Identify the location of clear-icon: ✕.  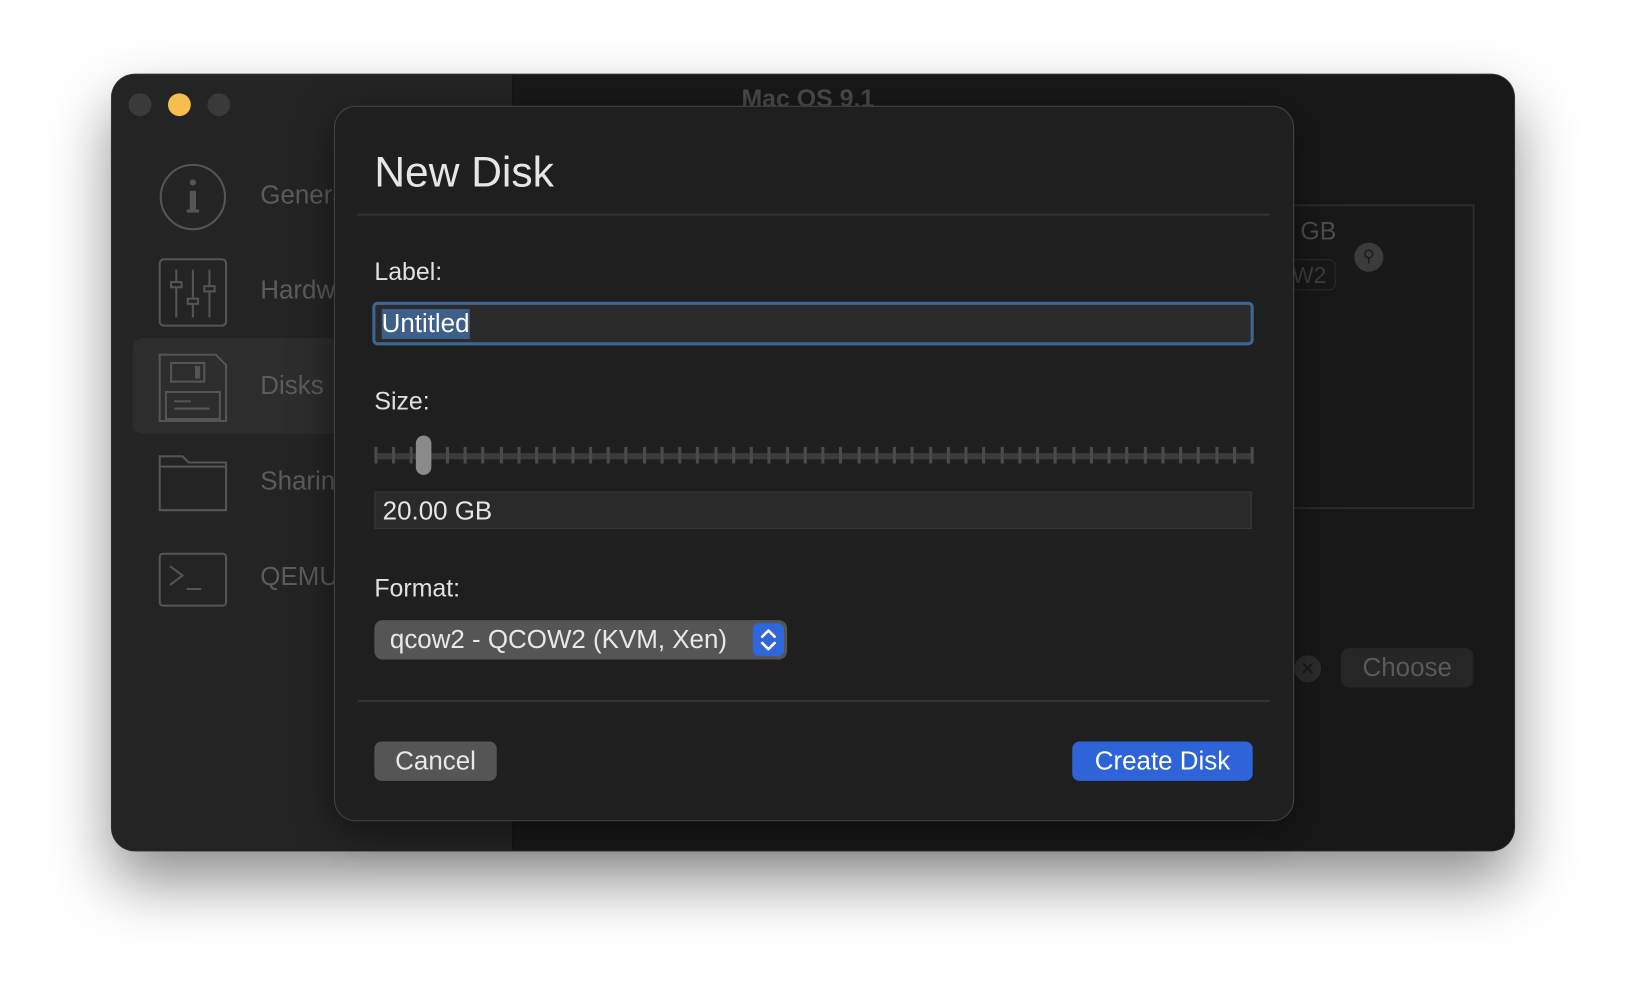
(1308, 669).